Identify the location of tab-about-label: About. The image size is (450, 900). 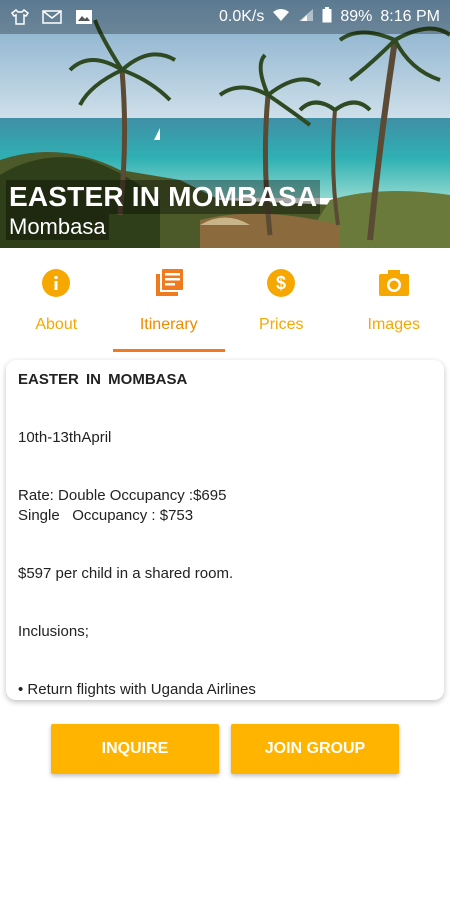
(56, 324).